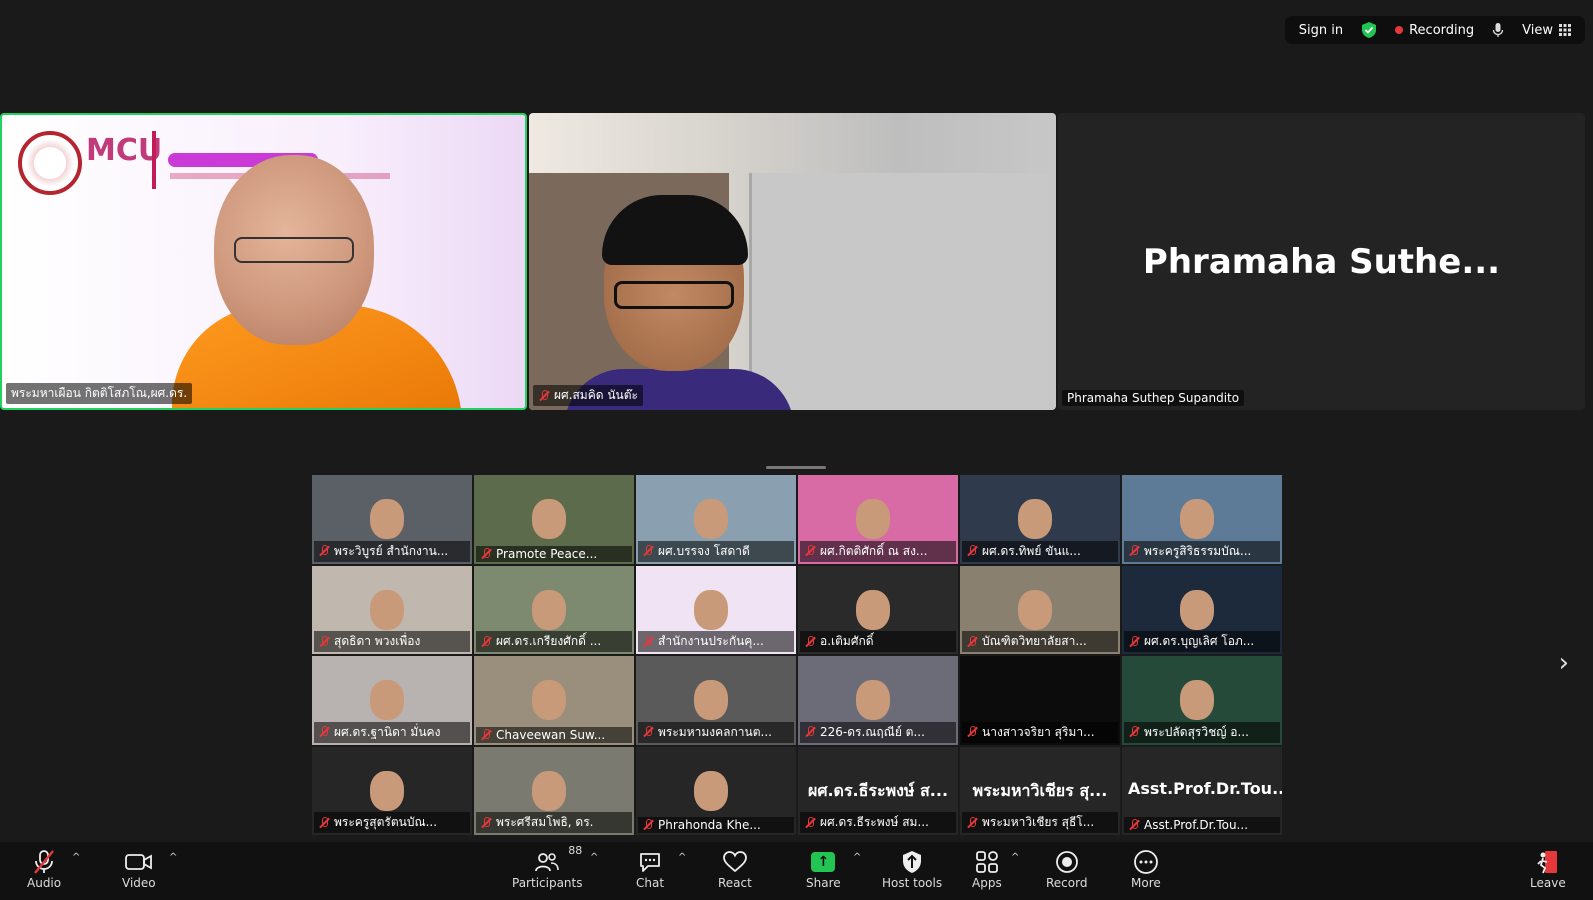  I want to click on sign-in-button: Sign in, so click(1321, 30).